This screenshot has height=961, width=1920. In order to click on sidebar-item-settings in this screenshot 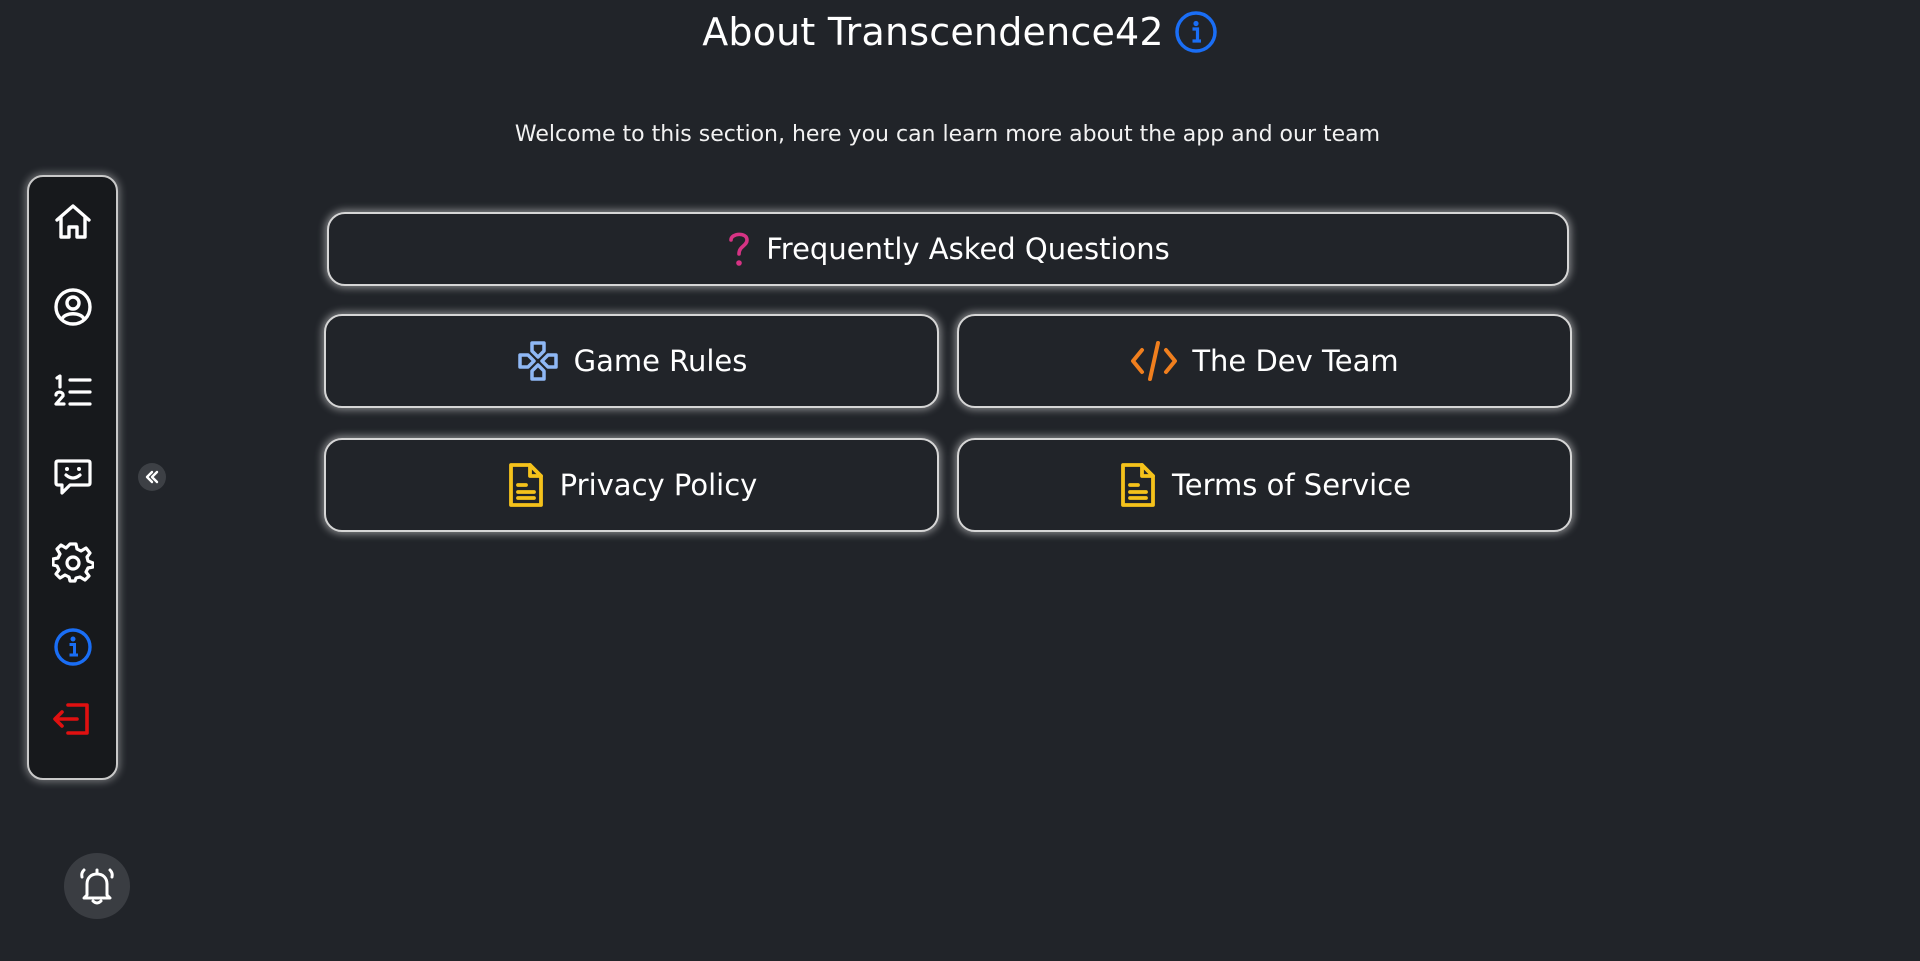, I will do `click(72, 562)`.